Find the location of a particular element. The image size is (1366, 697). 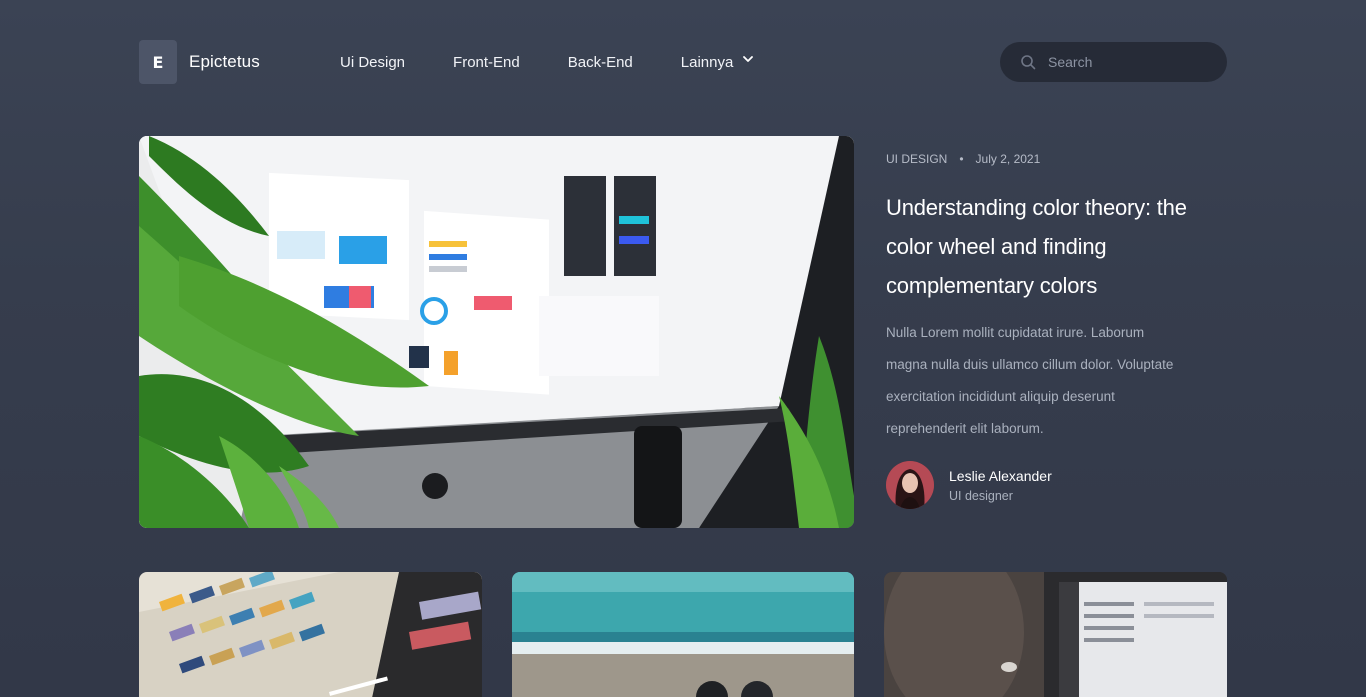

post-author: Leslie Alexander UI designer is located at coordinates (969, 485).